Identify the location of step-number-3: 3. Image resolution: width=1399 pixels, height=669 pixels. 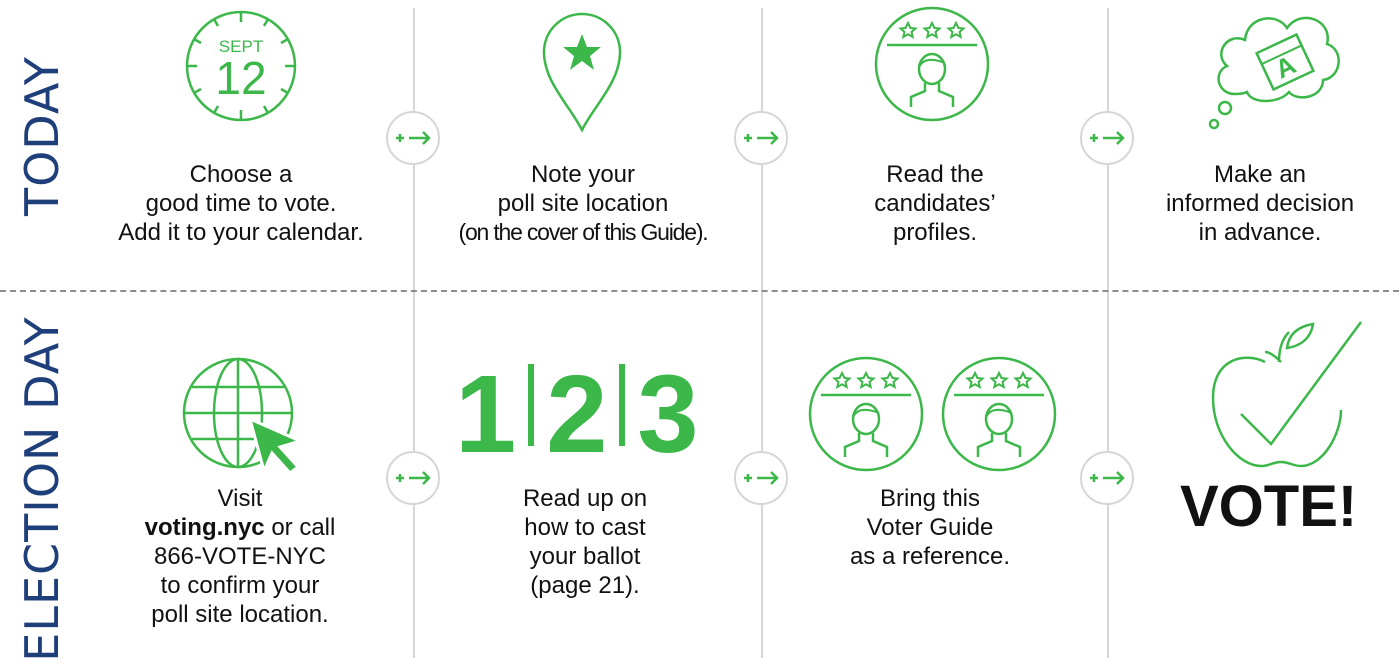
(668, 414).